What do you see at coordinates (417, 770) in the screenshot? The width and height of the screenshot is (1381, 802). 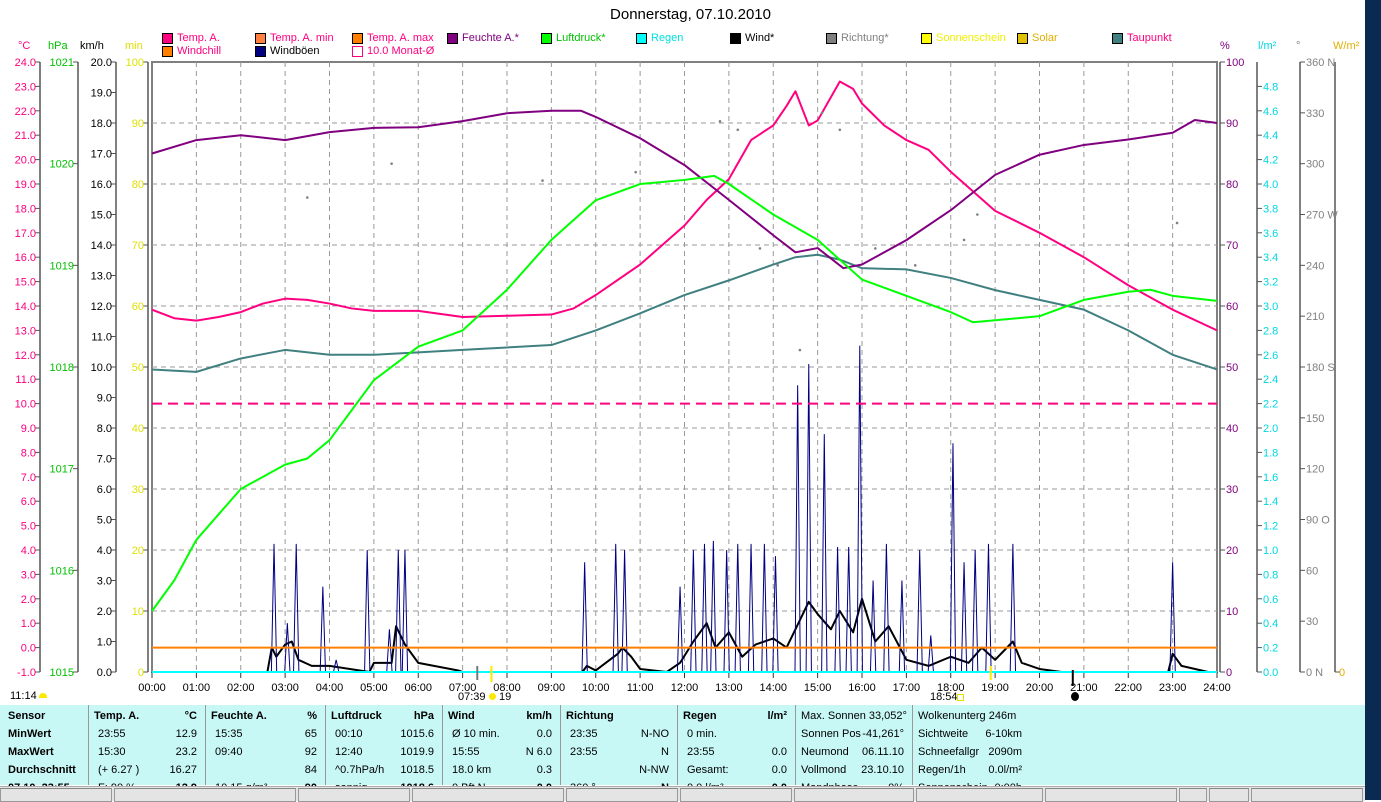 I see `table-cell: 1018.5` at bounding box center [417, 770].